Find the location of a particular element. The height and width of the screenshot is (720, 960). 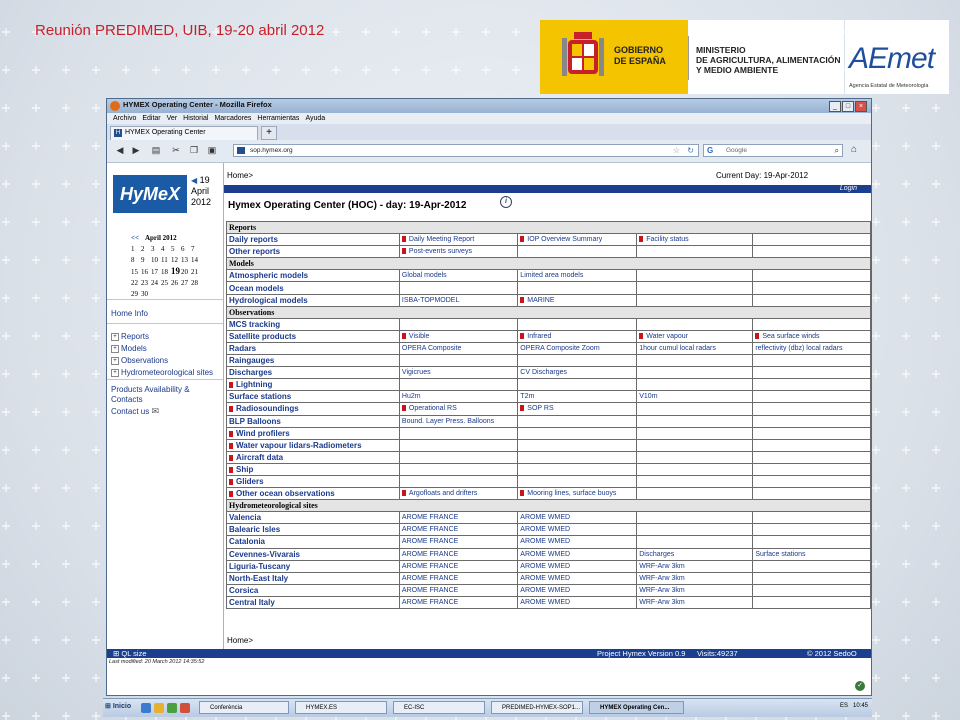

copy-icon: ❐ is located at coordinates (194, 150).